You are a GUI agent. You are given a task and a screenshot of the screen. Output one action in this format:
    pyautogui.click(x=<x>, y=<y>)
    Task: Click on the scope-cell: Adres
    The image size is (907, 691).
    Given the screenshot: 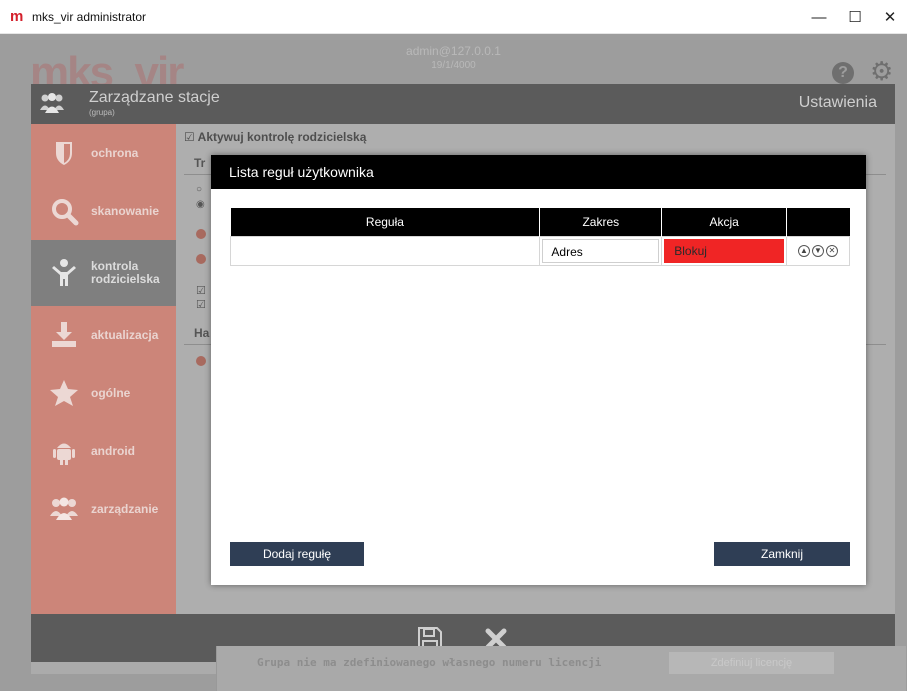 What is the action you would take?
    pyautogui.click(x=601, y=250)
    